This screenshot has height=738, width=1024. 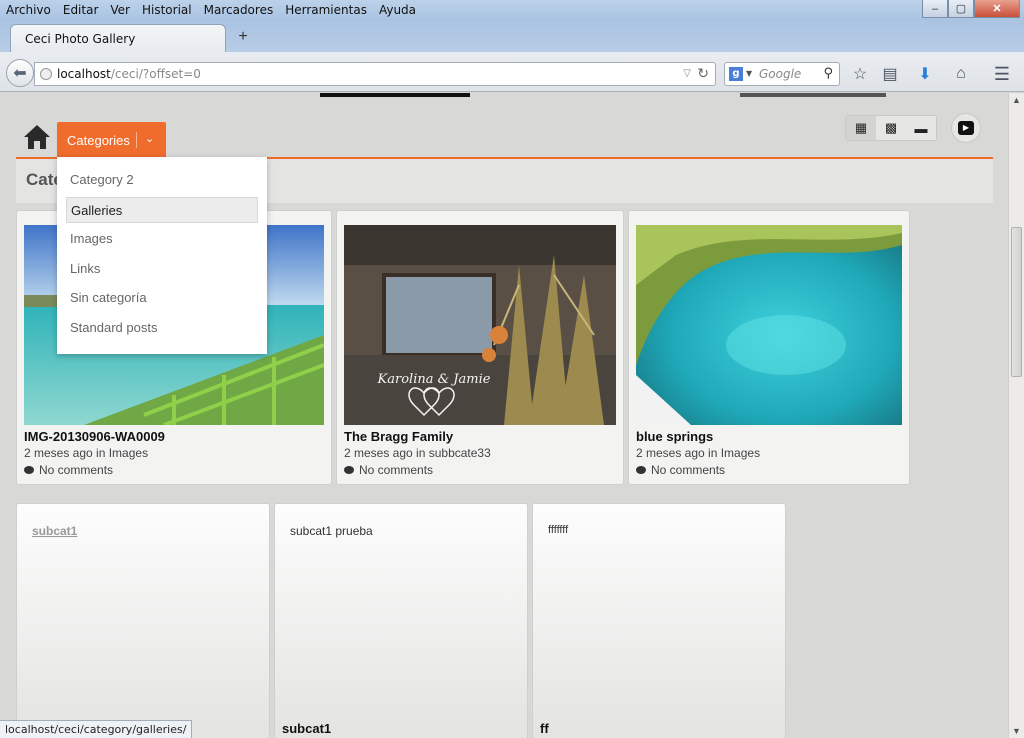 What do you see at coordinates (935, 9) in the screenshot?
I see `minimize-button: –` at bounding box center [935, 9].